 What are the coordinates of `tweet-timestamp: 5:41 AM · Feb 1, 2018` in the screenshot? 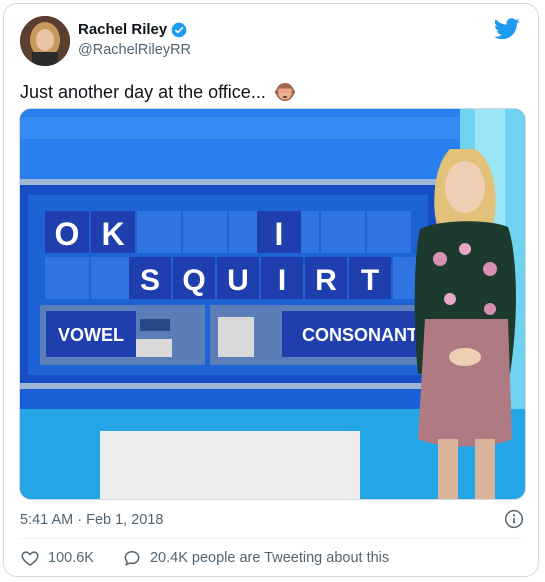 It's located at (91, 520).